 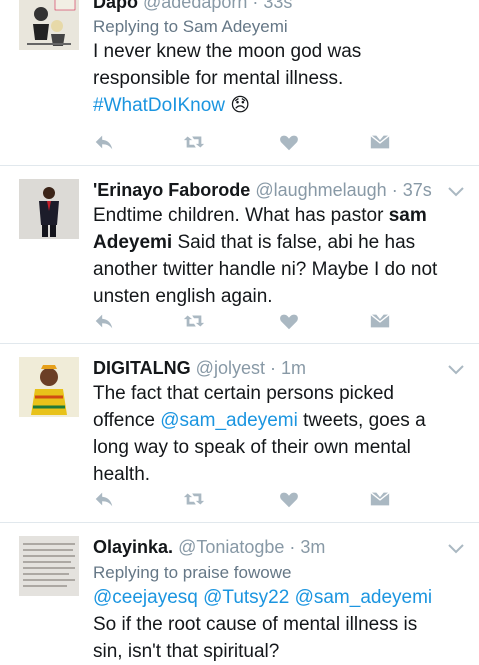 I want to click on author-name: Dapo, so click(x=115, y=6).